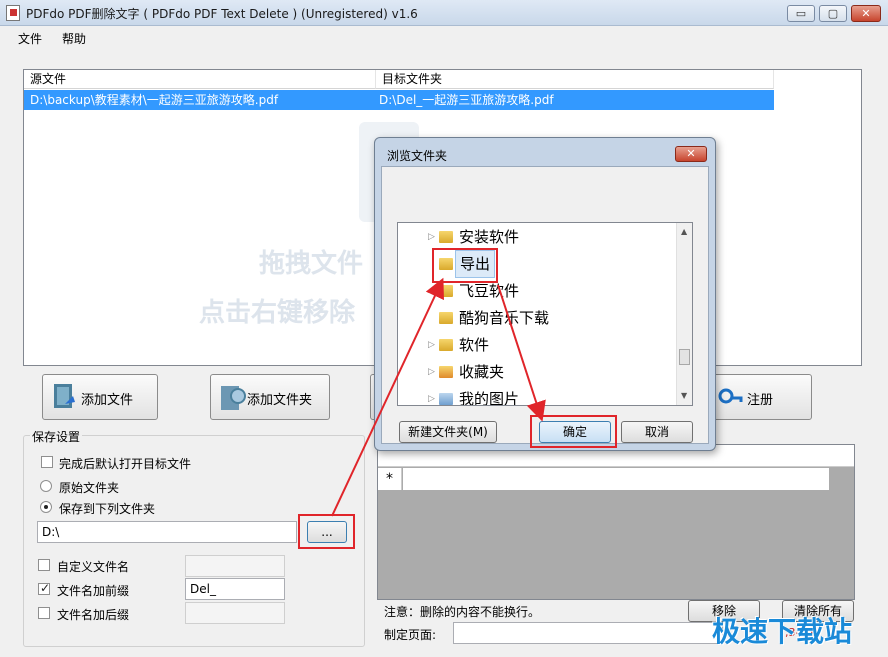 The image size is (888, 657). Describe the element at coordinates (521, 353) in the screenshot. I see `arrow-export-to-ok` at that location.